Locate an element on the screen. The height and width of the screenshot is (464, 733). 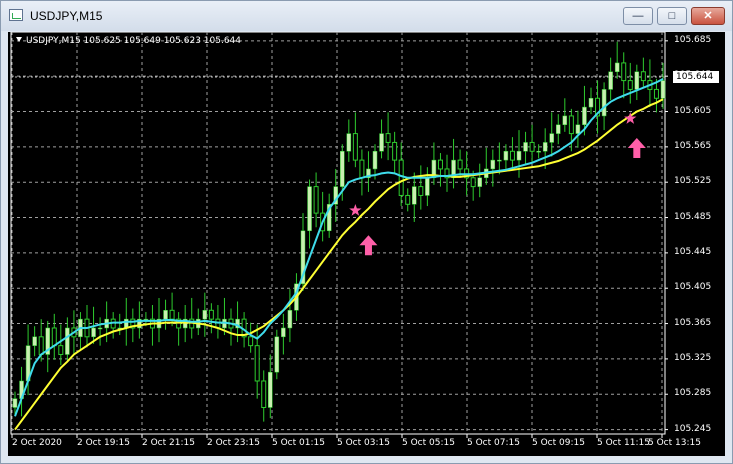
y-tick-label: 105.365 is located at coordinates (693, 322).